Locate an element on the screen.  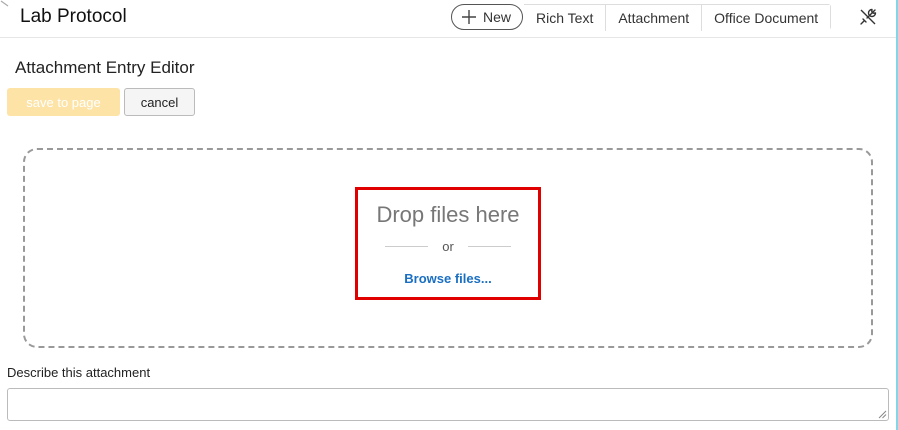
description-label: Describe this attachment is located at coordinates (79, 372).